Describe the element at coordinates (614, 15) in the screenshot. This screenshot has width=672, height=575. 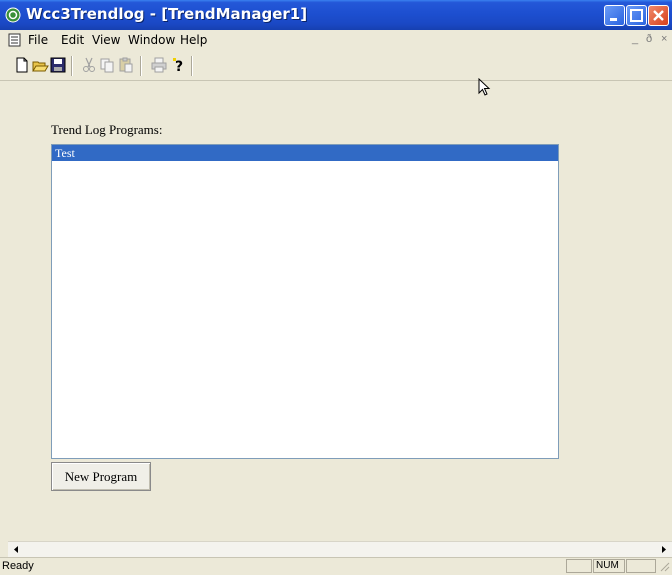
I see `minimize-button` at that location.